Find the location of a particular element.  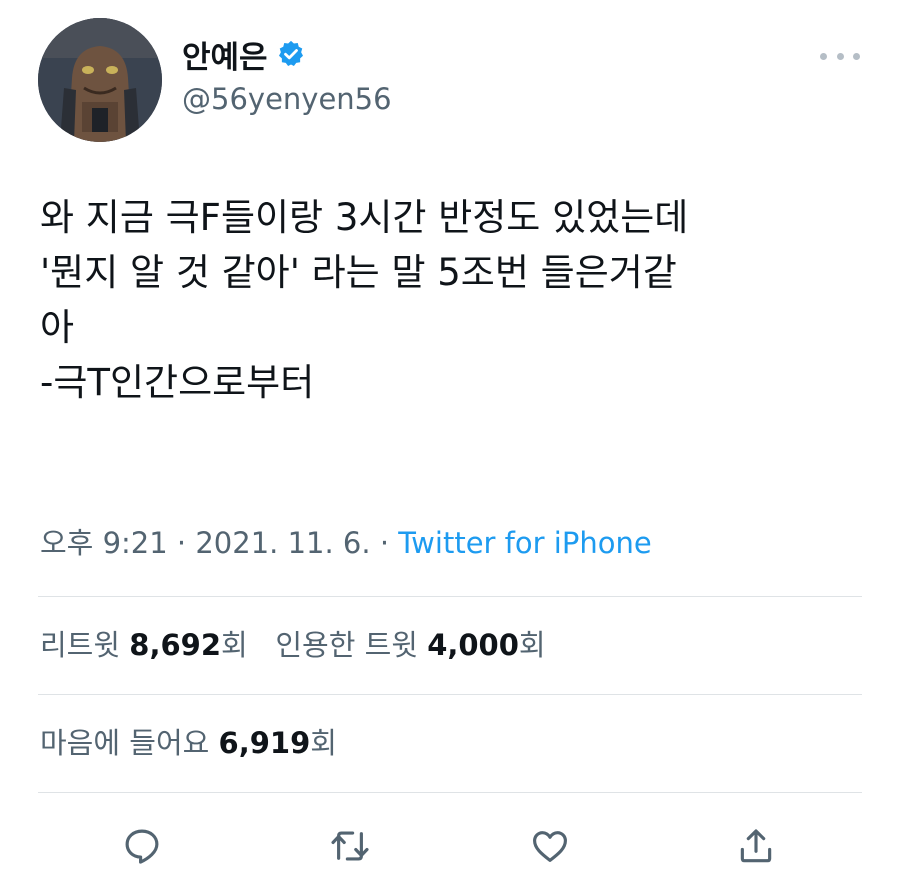

quotes-label: 인용한 트윗 is located at coordinates (346, 645).